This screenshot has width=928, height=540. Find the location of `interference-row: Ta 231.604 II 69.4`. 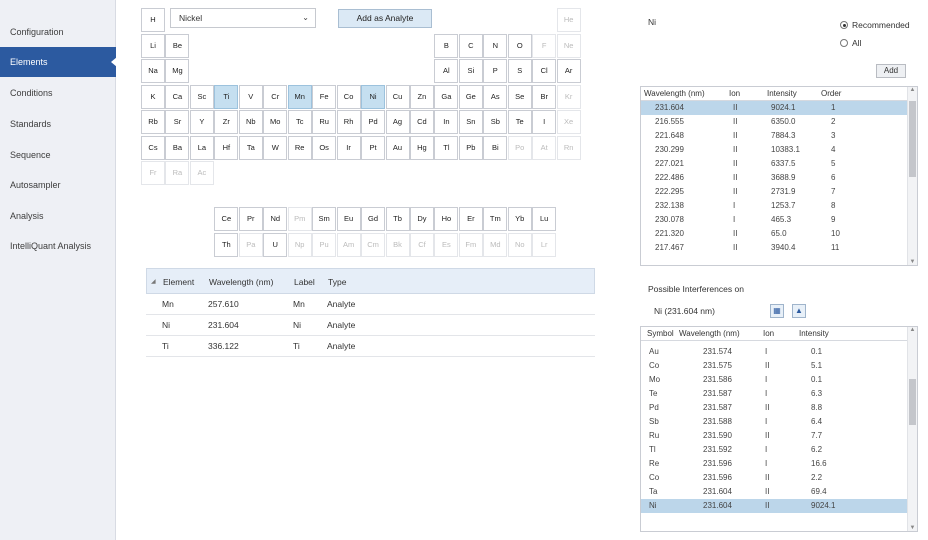

interference-row: Ta 231.604 II 69.4 is located at coordinates (779, 492).